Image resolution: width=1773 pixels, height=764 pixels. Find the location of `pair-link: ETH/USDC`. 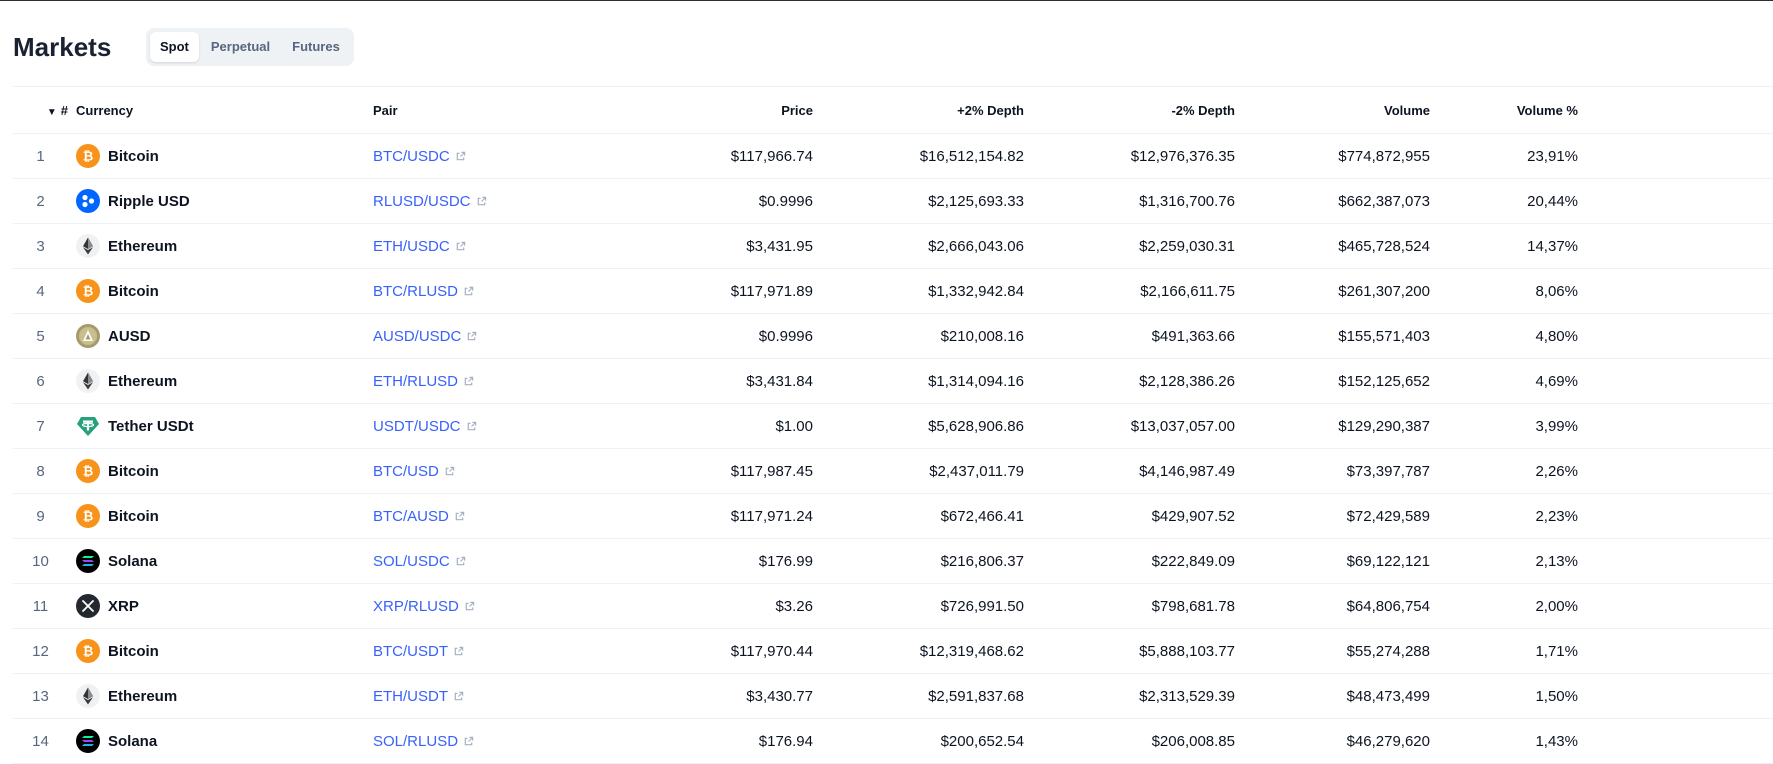

pair-link: ETH/USDC is located at coordinates (411, 246).